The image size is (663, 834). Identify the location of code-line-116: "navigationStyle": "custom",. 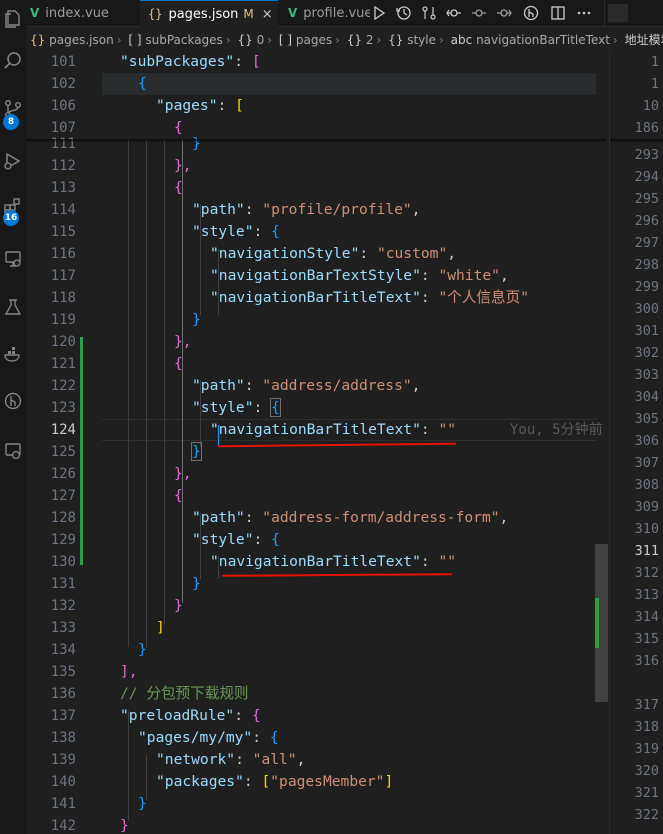
(333, 253).